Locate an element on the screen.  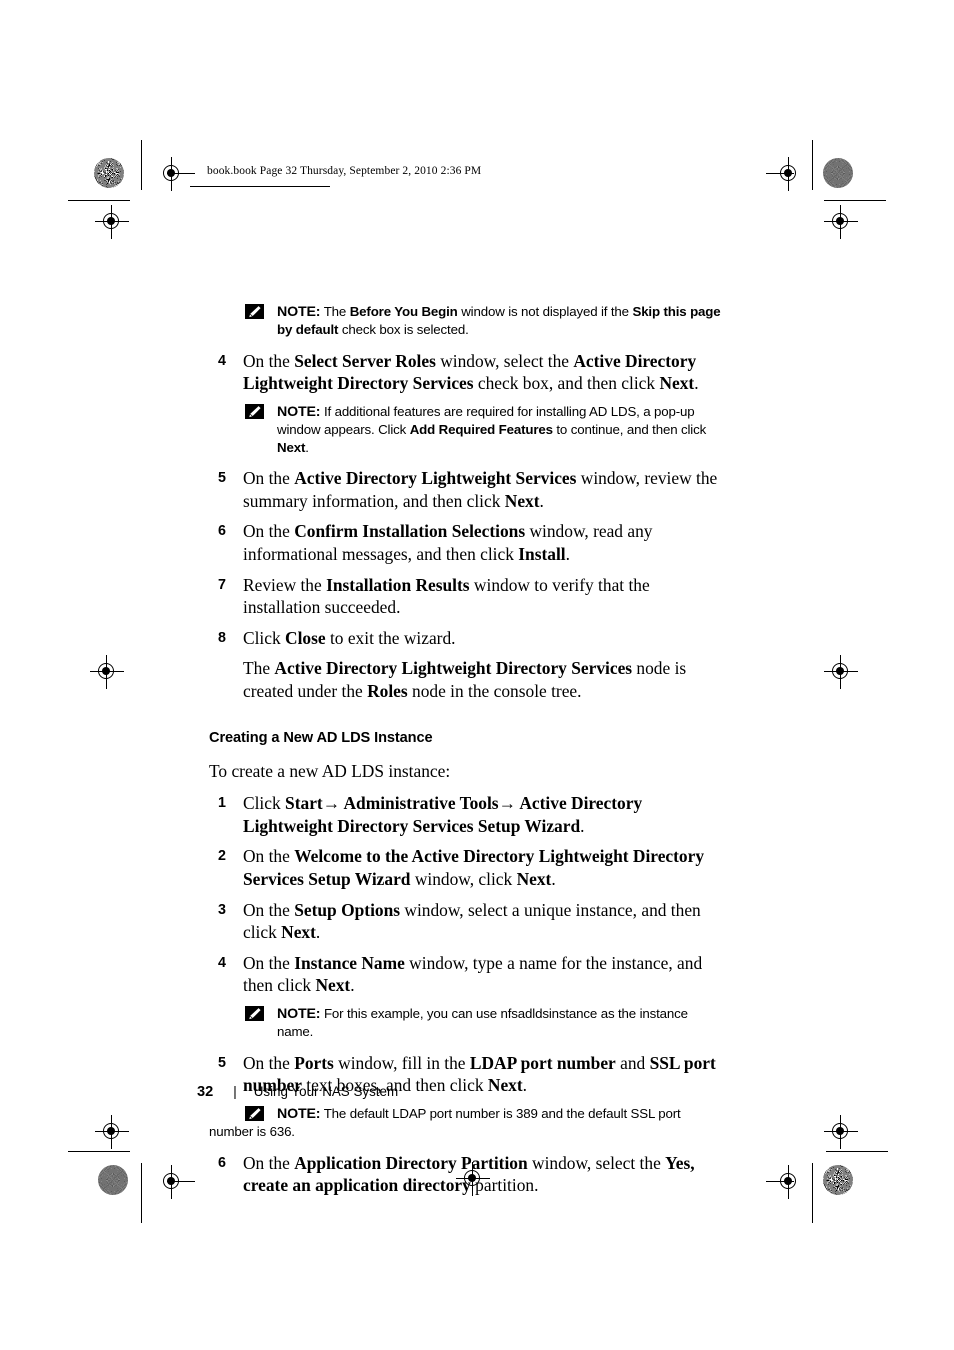
step-bold-application-directory-partition: Application Directory Partition is located at coordinates (411, 1162).